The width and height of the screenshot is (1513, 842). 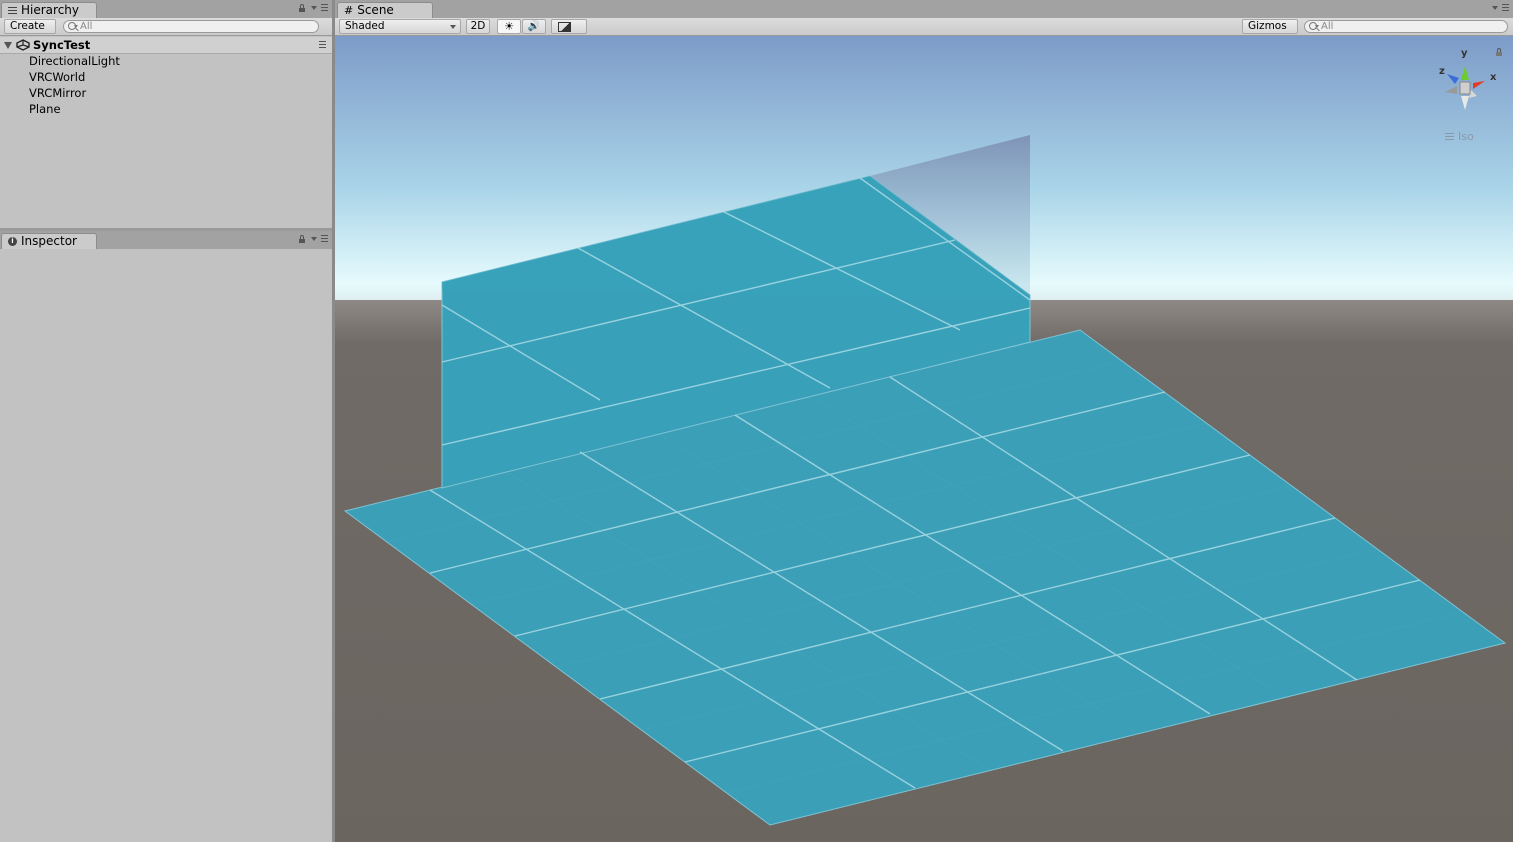 What do you see at coordinates (45, 109) in the screenshot?
I see `list-item-label: Plane` at bounding box center [45, 109].